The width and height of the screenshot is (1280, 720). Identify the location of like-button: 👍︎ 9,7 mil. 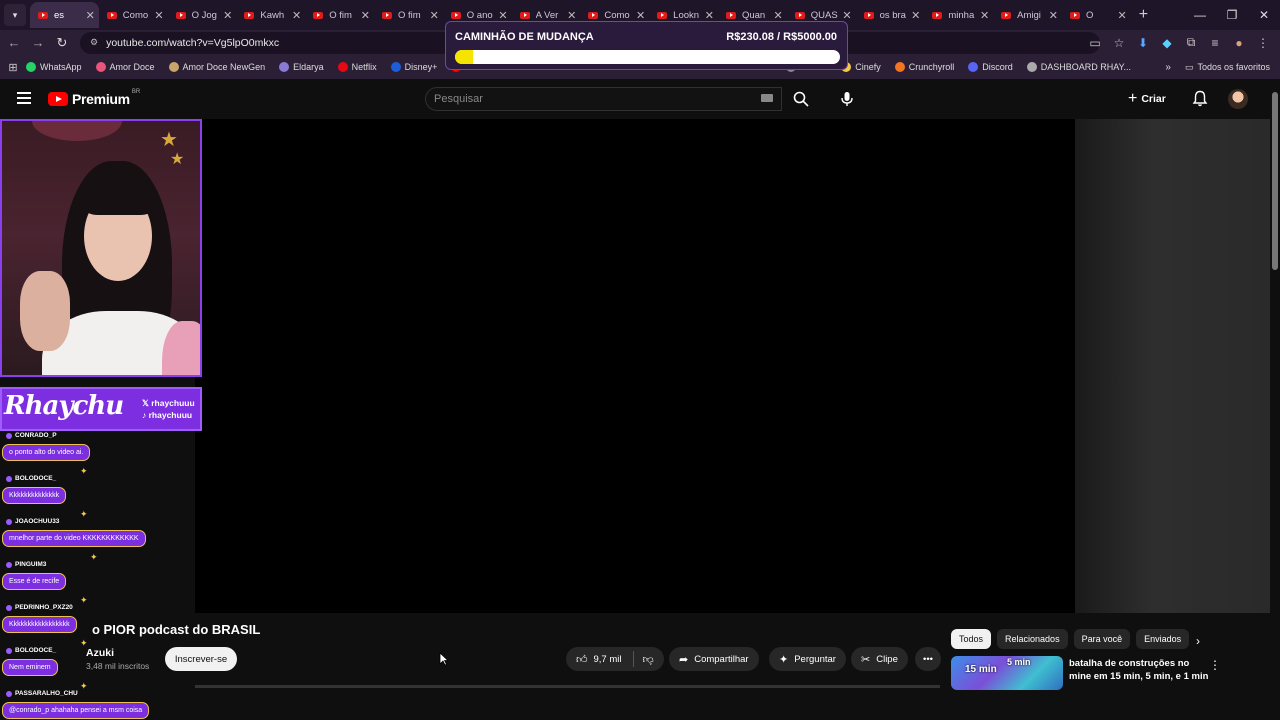
(595, 659).